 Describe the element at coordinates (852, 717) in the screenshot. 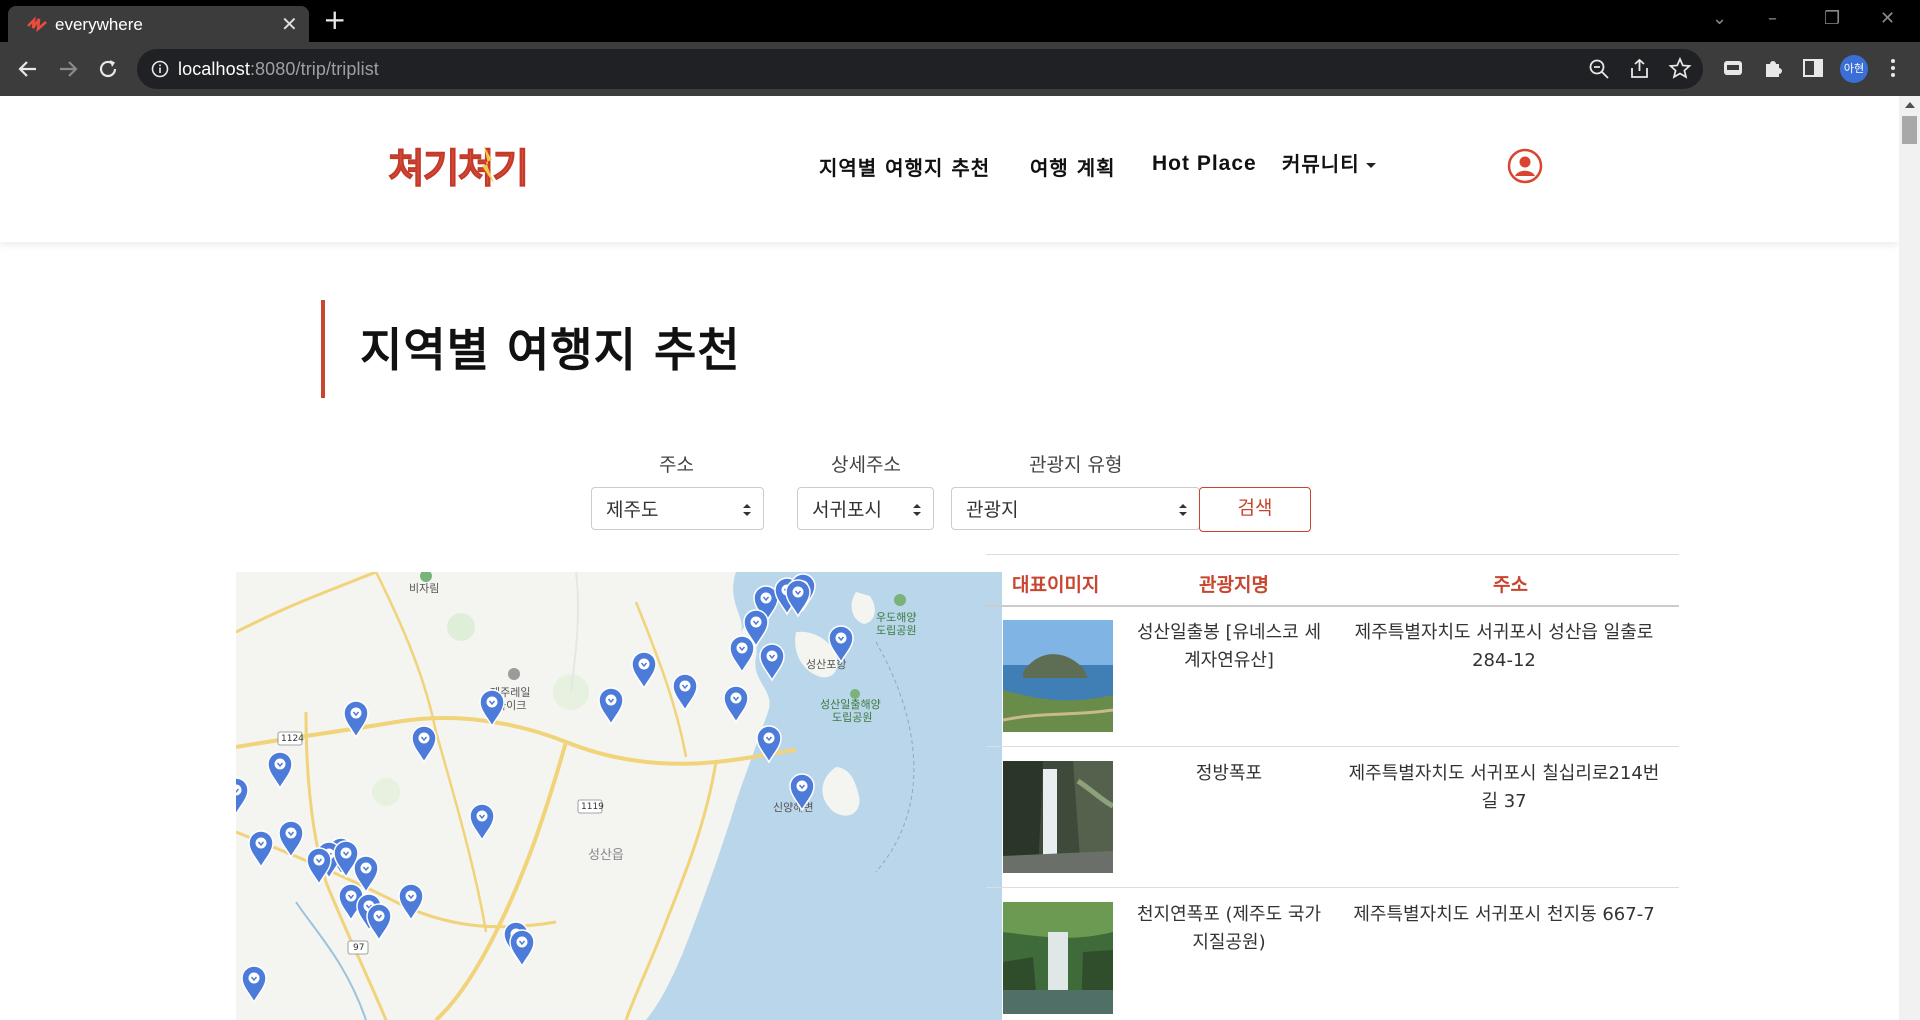

I see `map-label-seongsan-sunrise-park: 도립공원` at that location.